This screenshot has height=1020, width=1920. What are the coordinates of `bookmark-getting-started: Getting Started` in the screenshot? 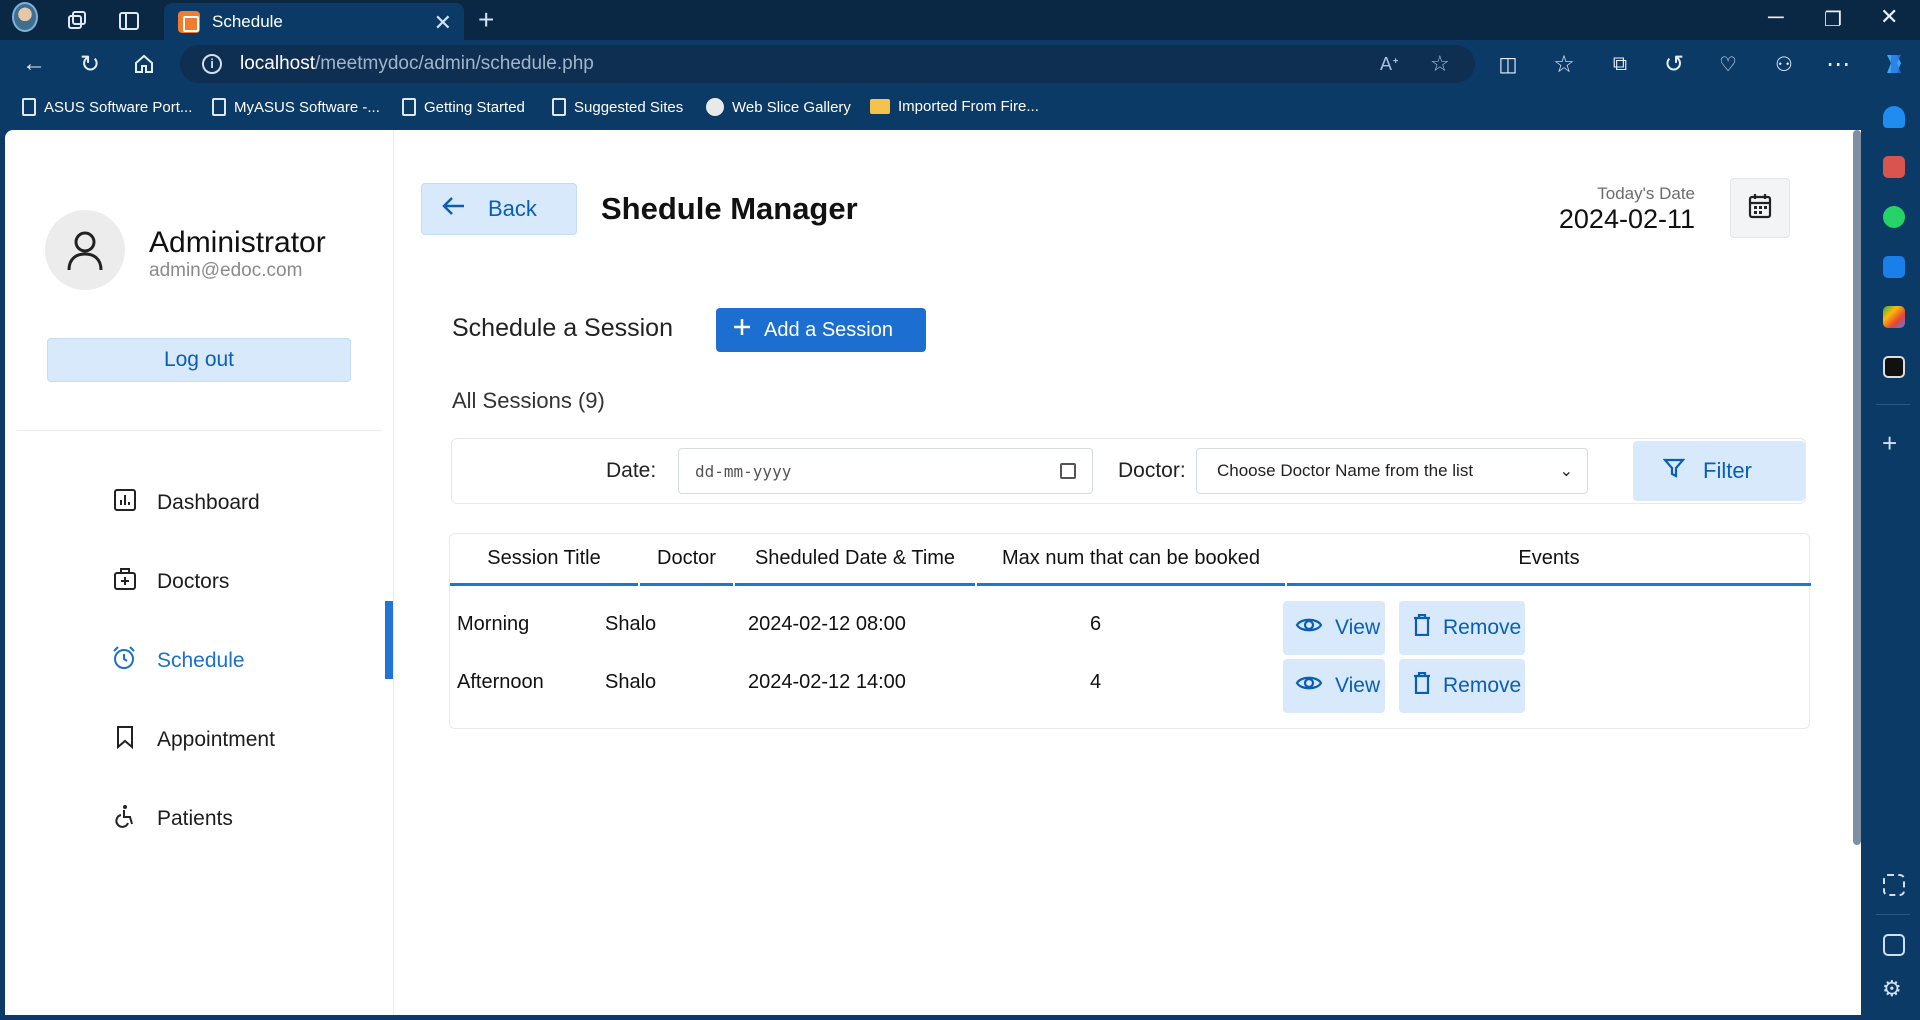 It's located at (463, 107).